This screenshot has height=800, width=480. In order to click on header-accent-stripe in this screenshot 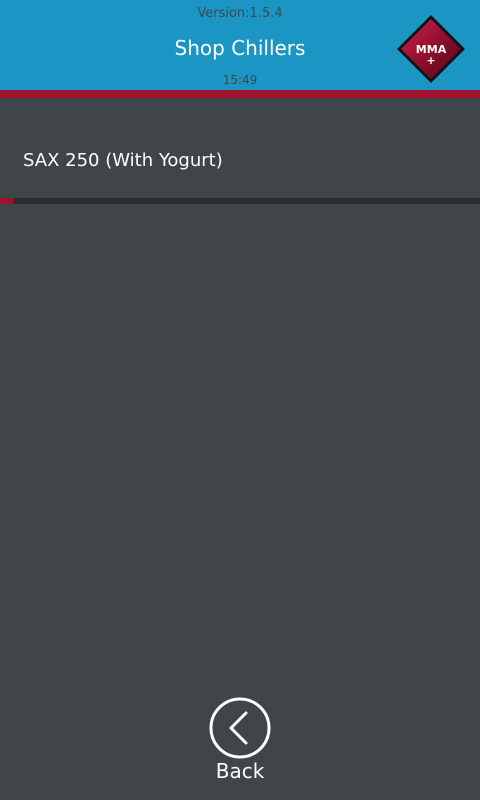, I will do `click(240, 94)`.